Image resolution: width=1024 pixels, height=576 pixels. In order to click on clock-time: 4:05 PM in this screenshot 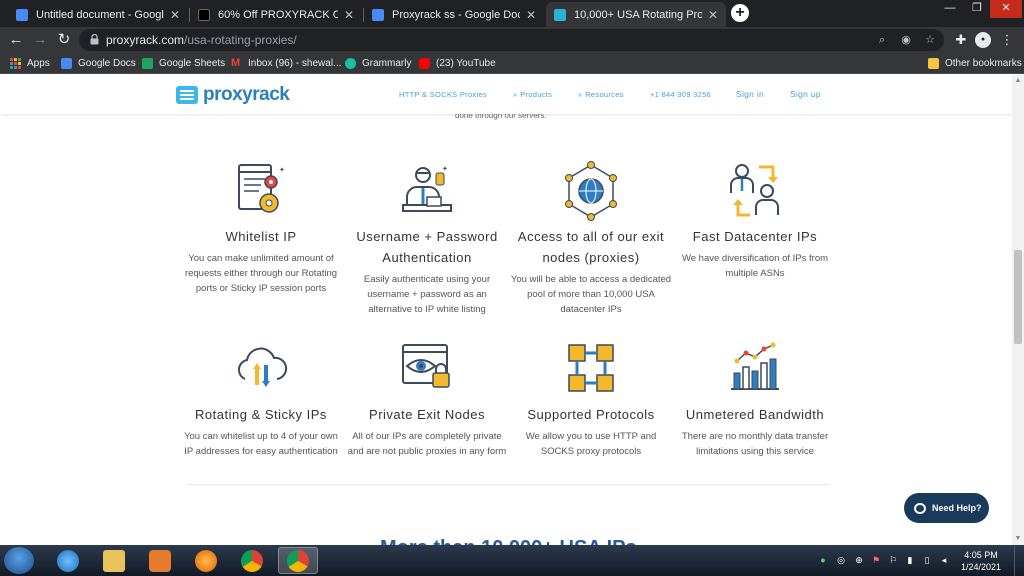, I will do `click(981, 555)`.